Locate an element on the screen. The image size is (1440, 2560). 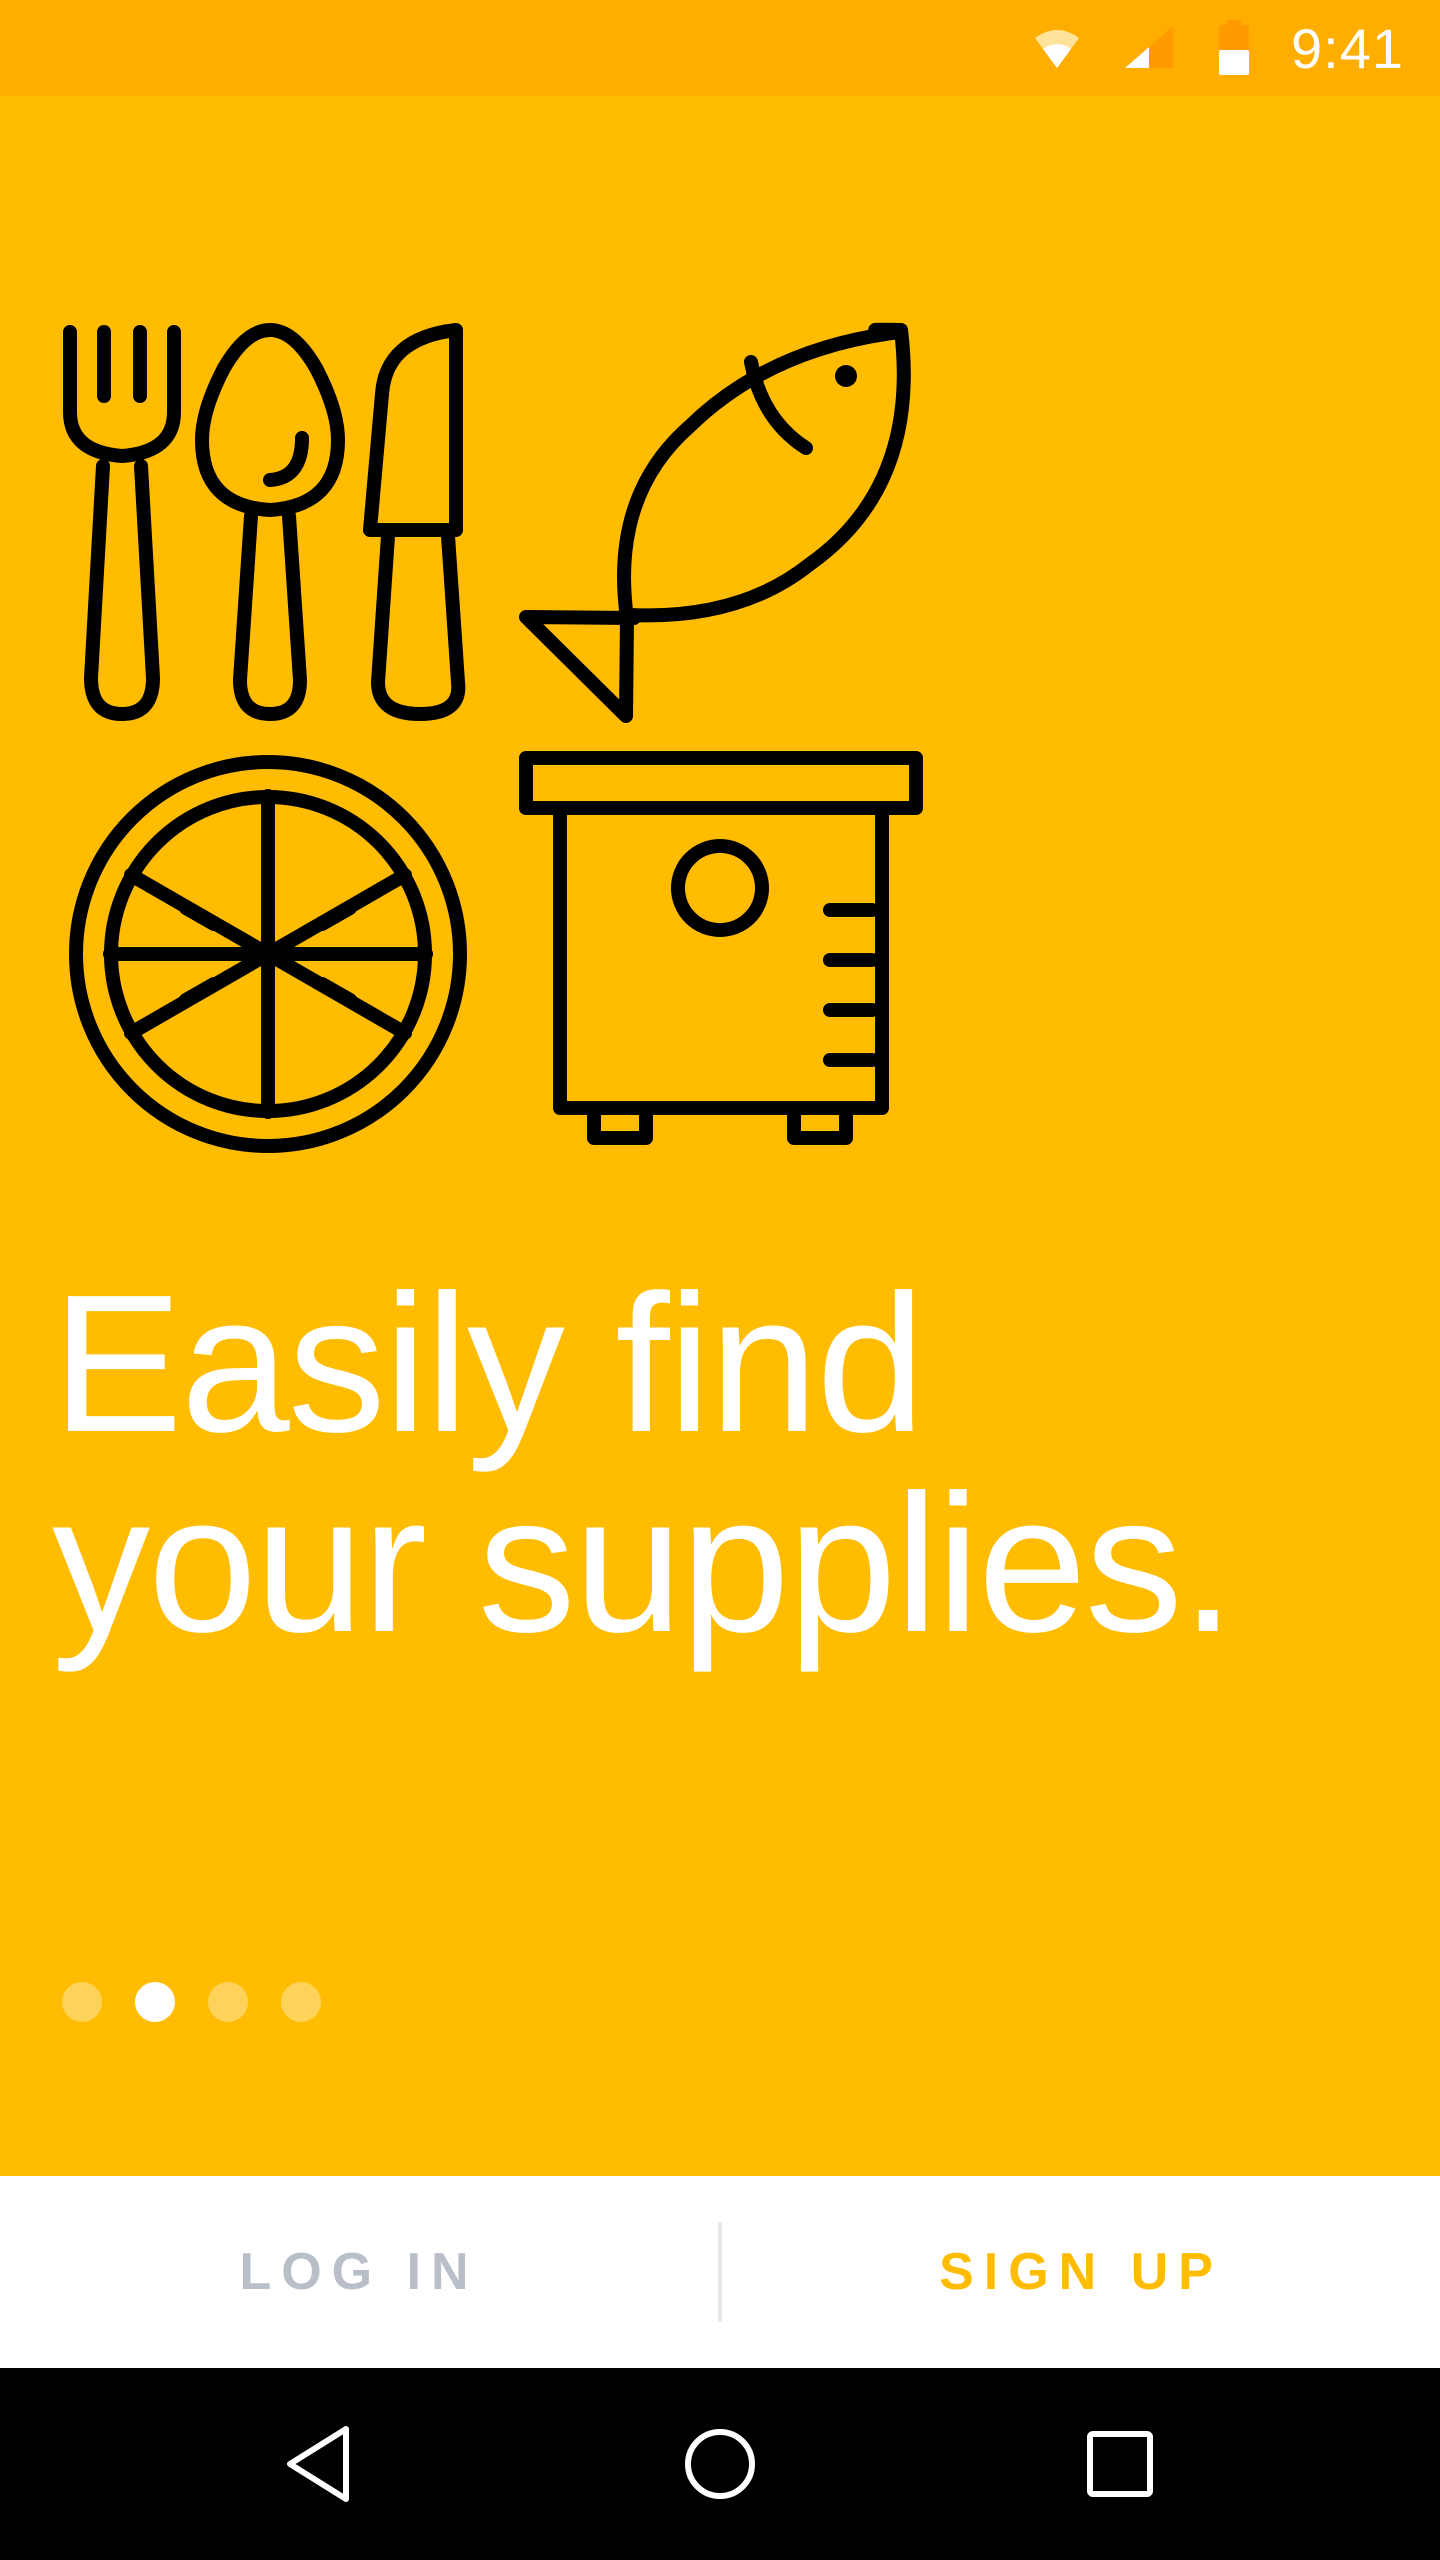
appliance-icon is located at coordinates (721, 948).